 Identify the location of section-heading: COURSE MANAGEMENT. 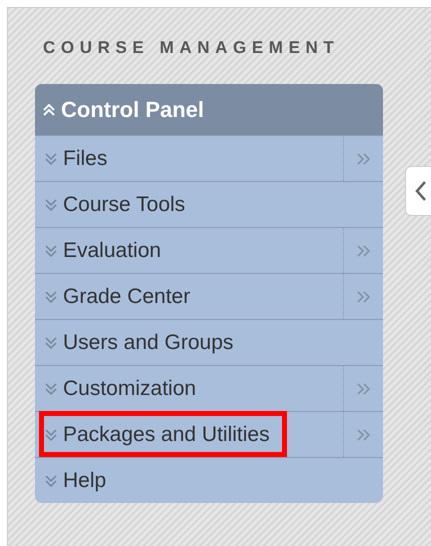
(191, 48).